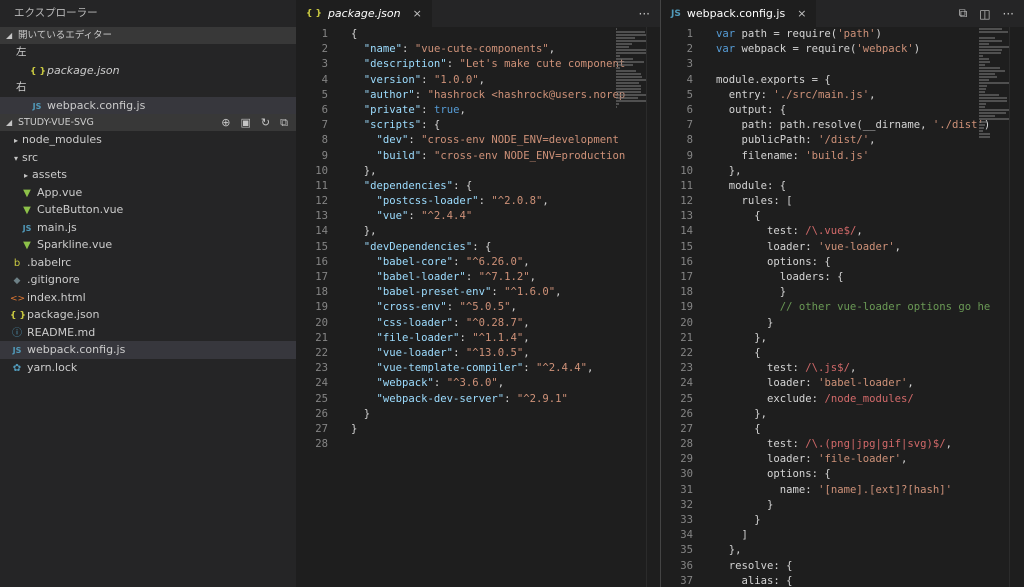  Describe the element at coordinates (751, 292) in the screenshot. I see `code-token: }` at that location.